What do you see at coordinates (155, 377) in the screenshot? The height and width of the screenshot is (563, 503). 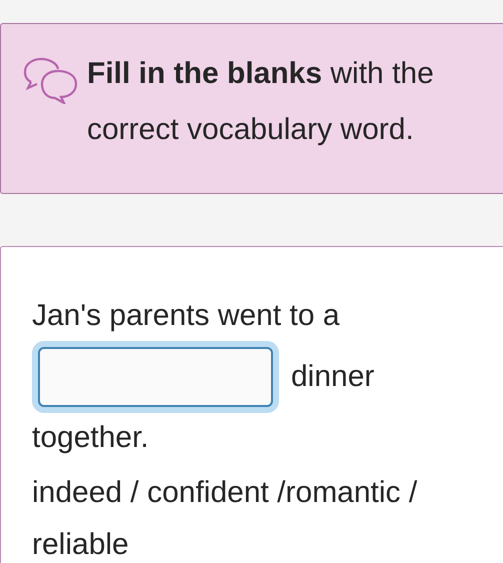 I see `answer-field` at bounding box center [155, 377].